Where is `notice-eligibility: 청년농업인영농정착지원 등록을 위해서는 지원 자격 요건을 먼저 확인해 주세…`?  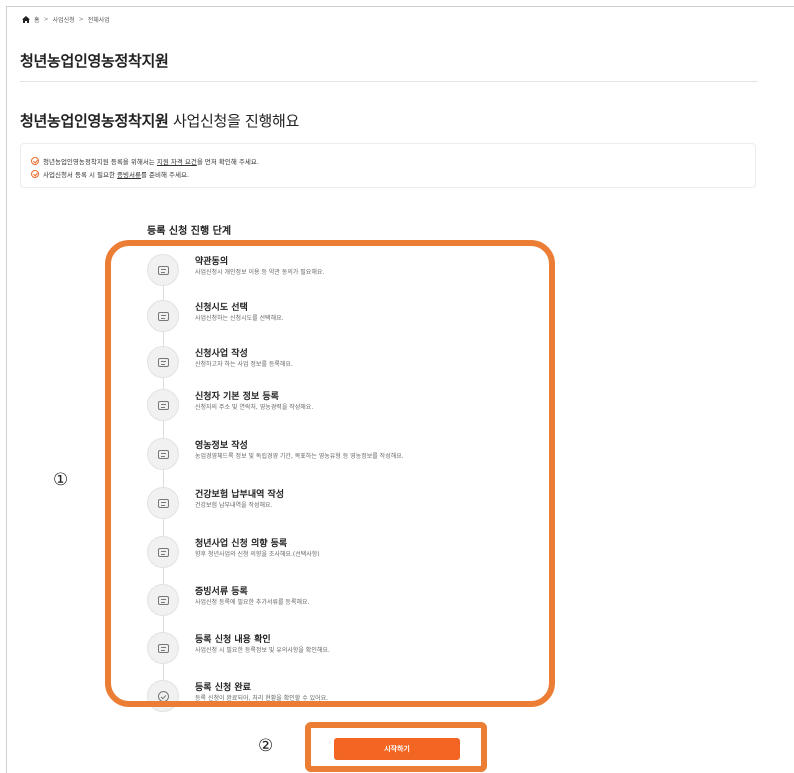 notice-eligibility: 청년농업인영농정착지원 등록을 위해서는 지원 자격 요건을 먼저 확인해 주세… is located at coordinates (393, 160).